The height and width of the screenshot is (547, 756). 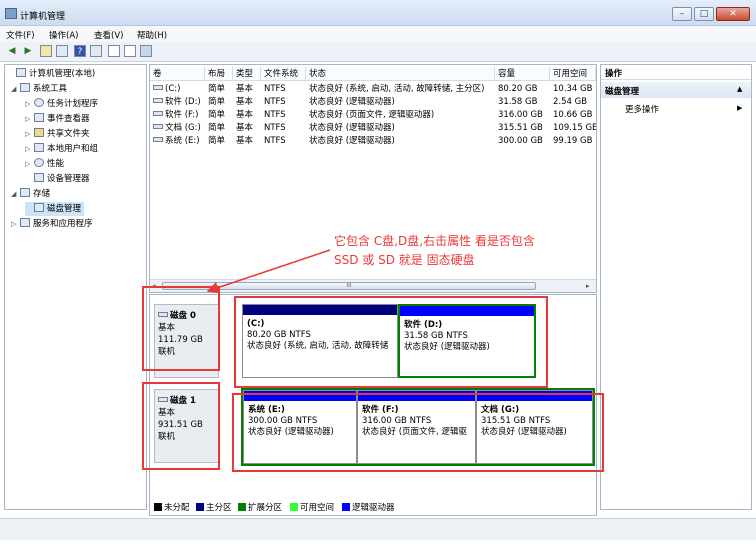 What do you see at coordinates (704, 14) in the screenshot?
I see `maximize-button: □` at bounding box center [704, 14].